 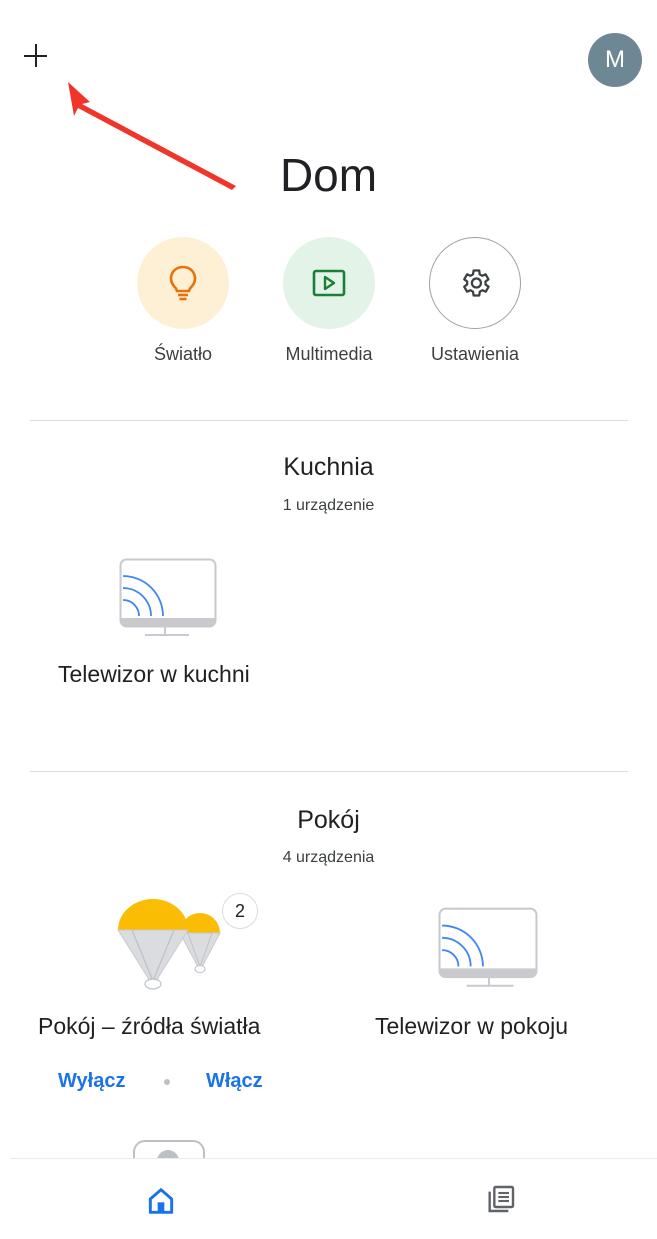 I want to click on quick-action-label: Światło, so click(x=183, y=354).